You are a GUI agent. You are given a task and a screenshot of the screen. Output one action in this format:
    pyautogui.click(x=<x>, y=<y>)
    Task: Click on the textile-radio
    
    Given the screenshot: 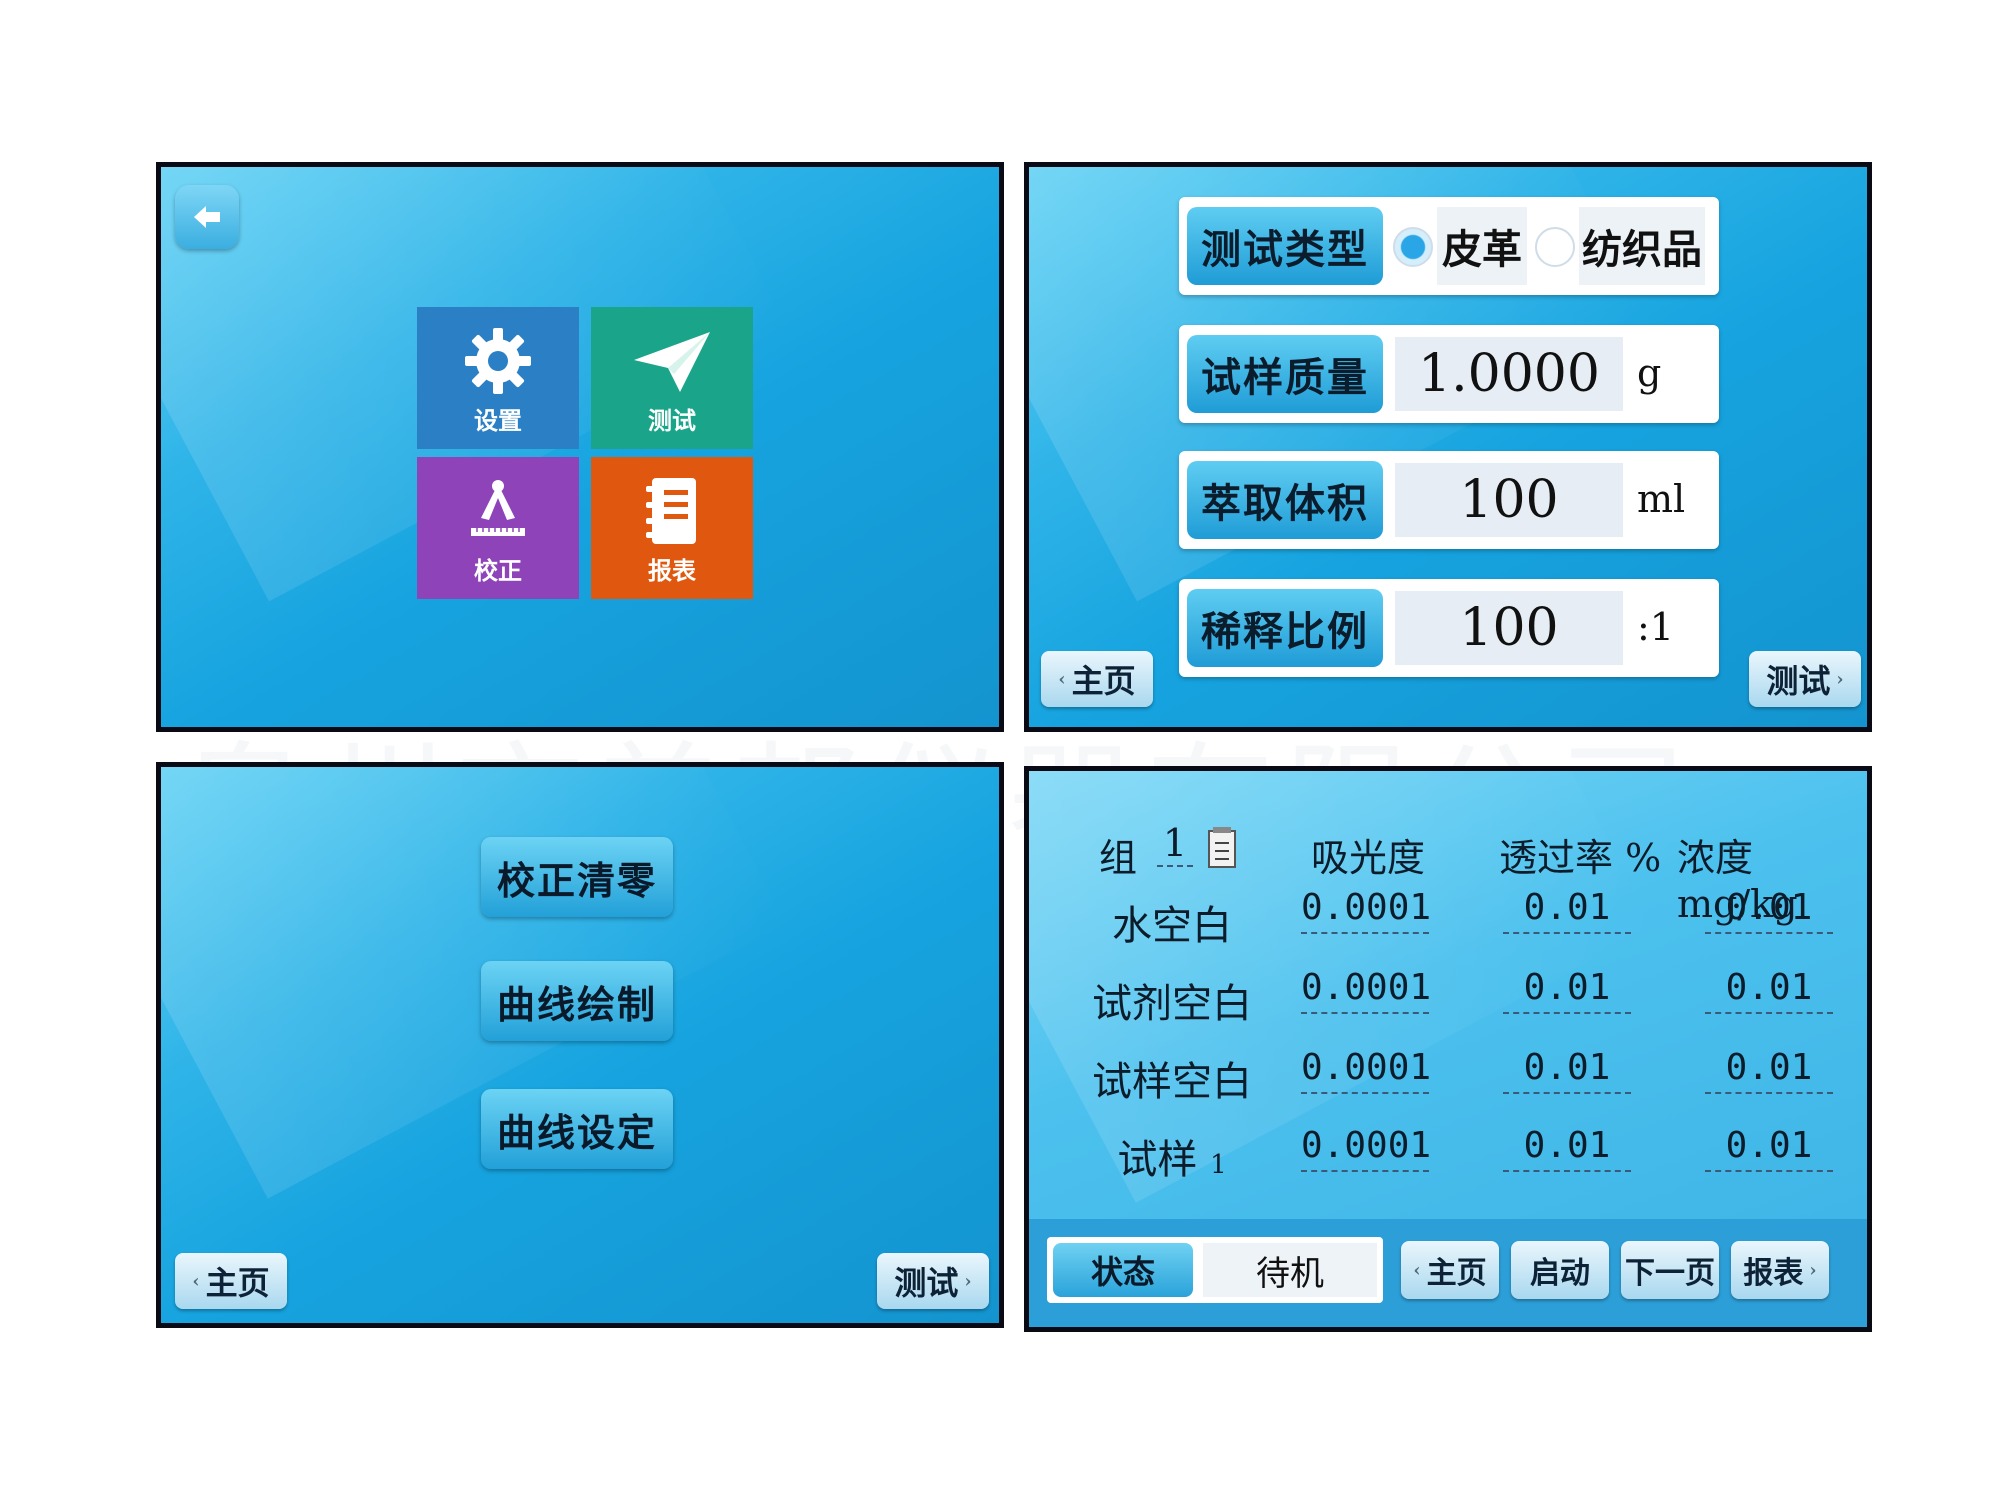 What is the action you would take?
    pyautogui.click(x=1555, y=247)
    